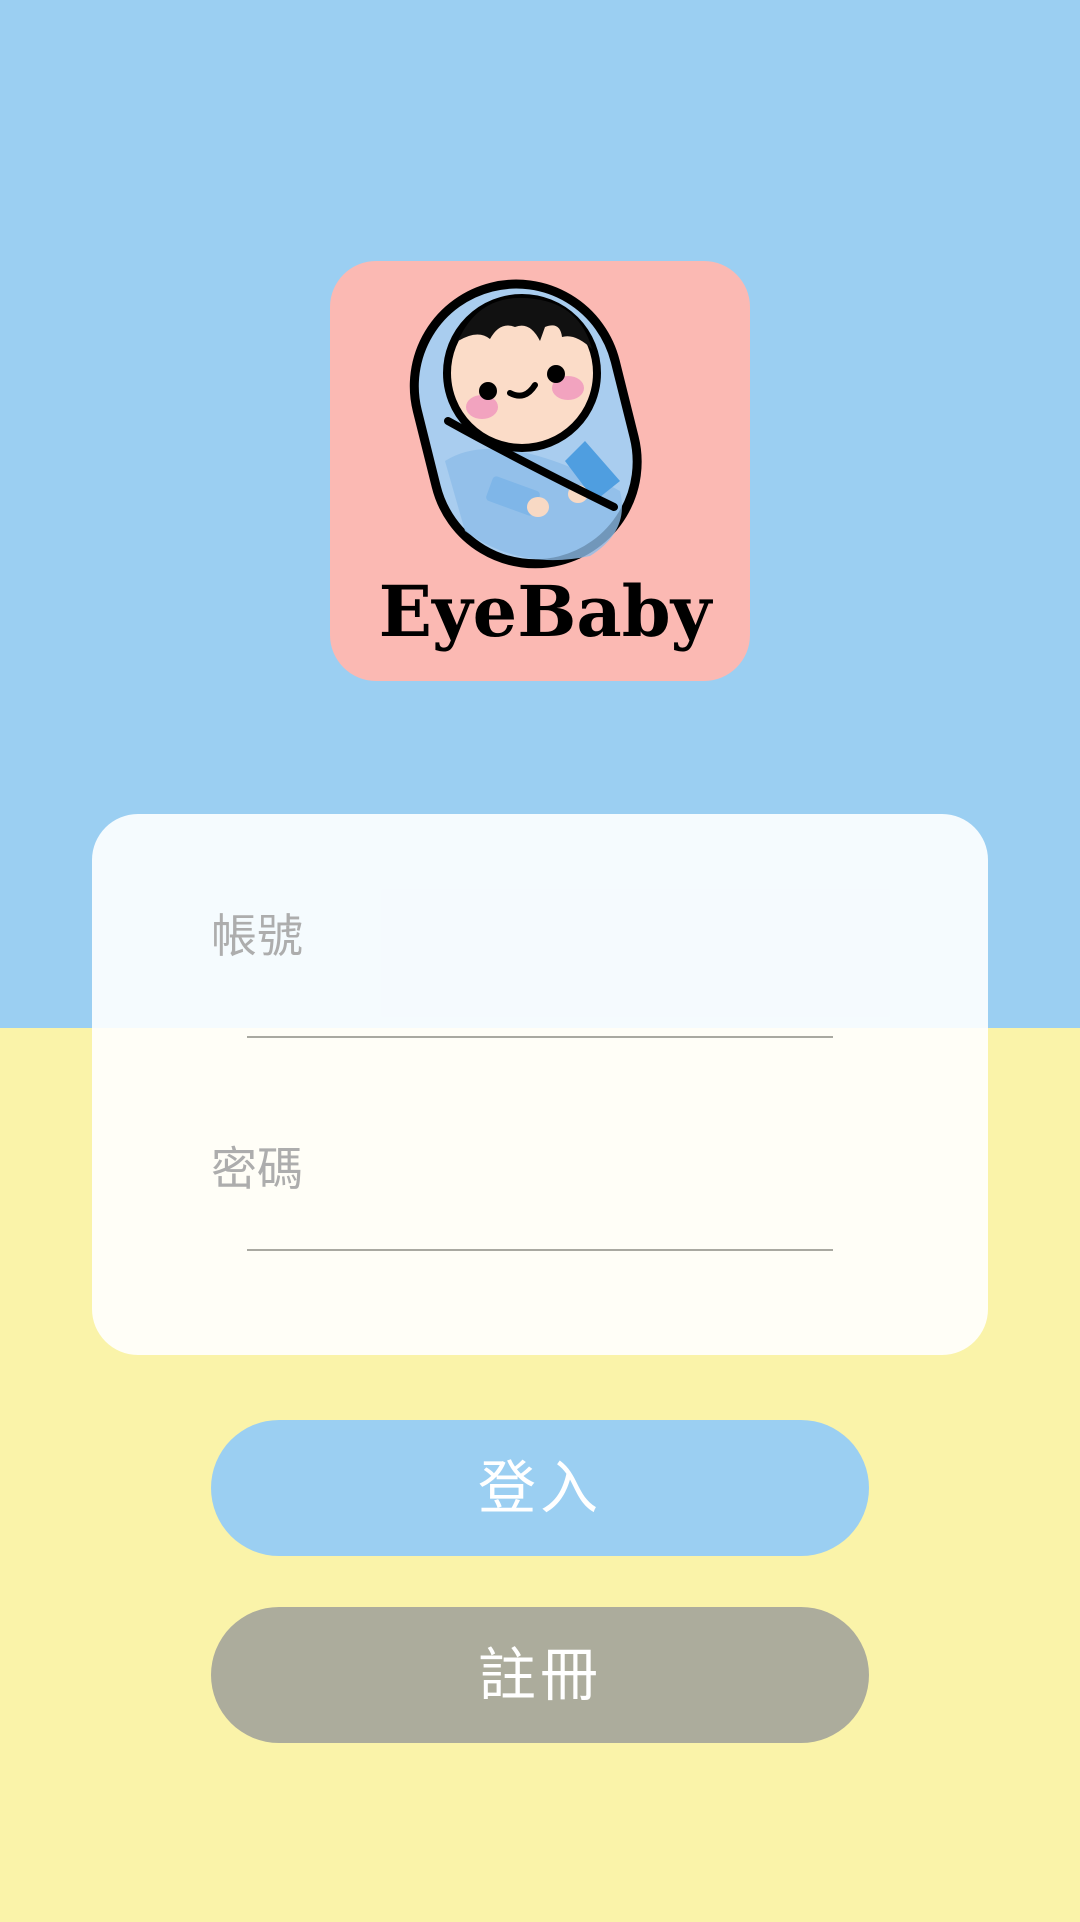 This screenshot has height=1922, width=1080. I want to click on register-button: 註冊, so click(540, 1675).